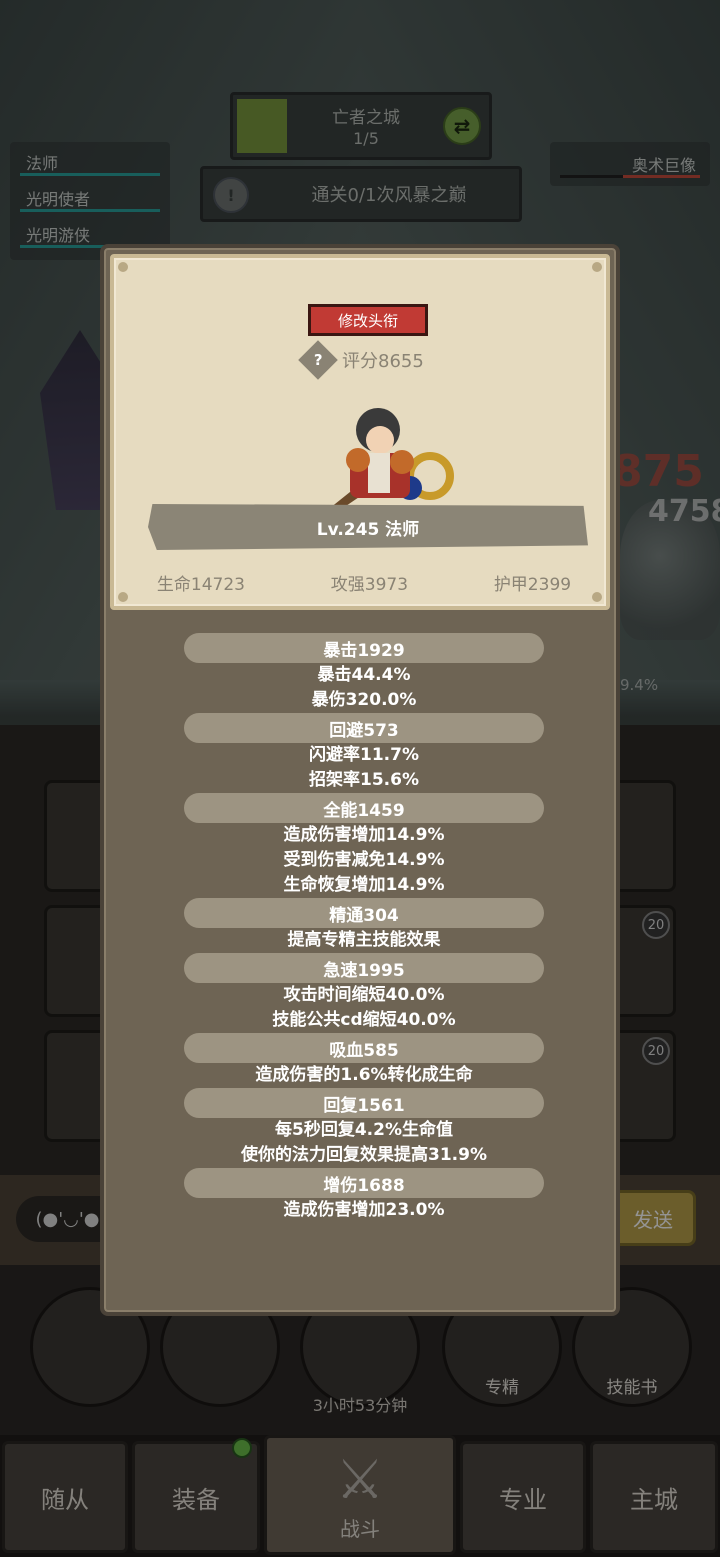  Describe the element at coordinates (364, 700) in the screenshot. I see `stat-line: 暴伤320.0%` at that location.